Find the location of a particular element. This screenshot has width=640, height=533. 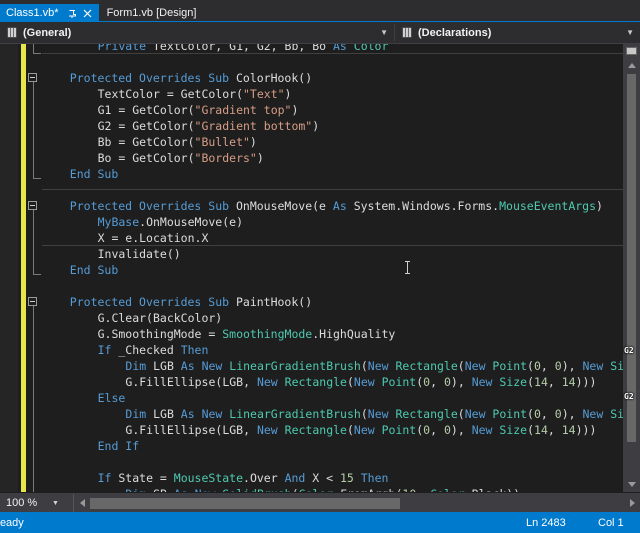

code-token: Invalidate() is located at coordinates (139, 254).